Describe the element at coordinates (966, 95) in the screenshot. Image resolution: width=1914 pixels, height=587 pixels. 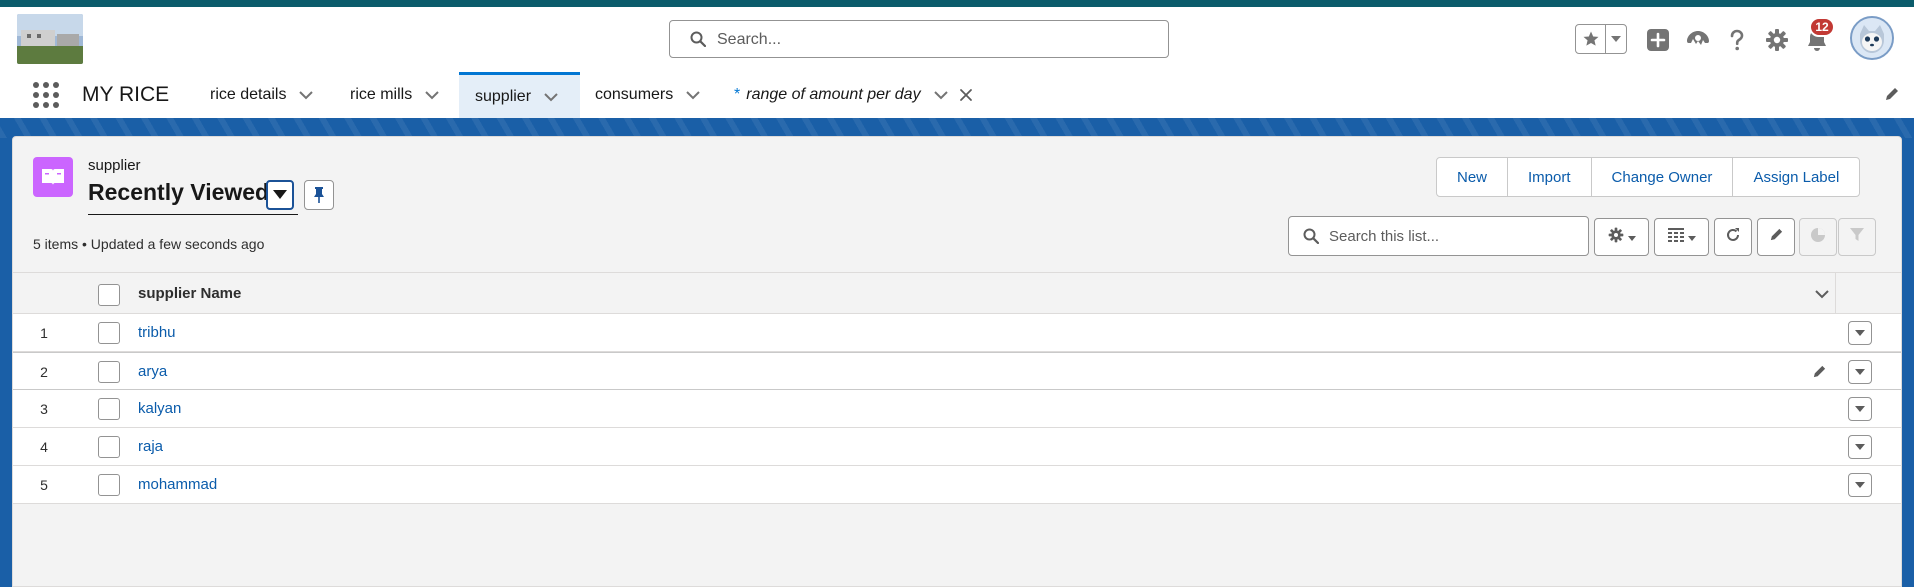
I see `close-tab-icon` at that location.